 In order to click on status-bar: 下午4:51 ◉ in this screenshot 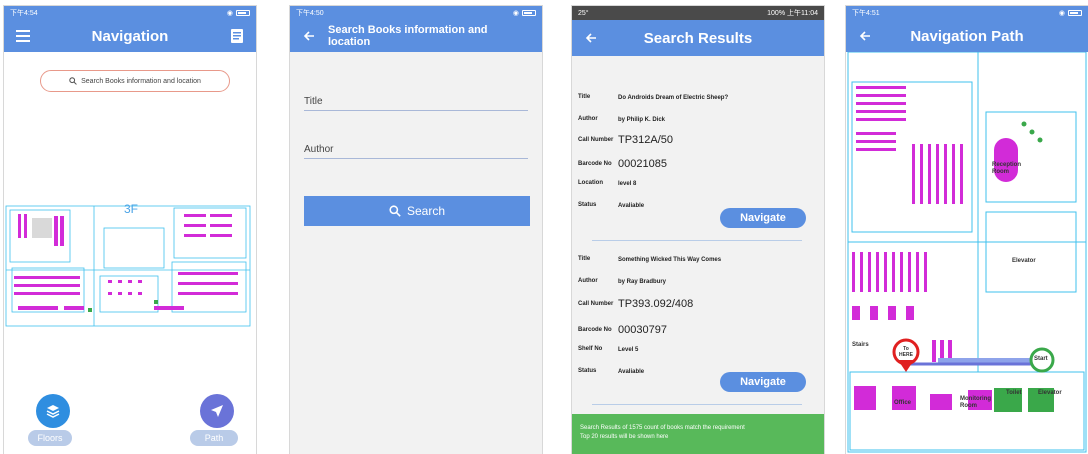, I will do `click(967, 13)`.